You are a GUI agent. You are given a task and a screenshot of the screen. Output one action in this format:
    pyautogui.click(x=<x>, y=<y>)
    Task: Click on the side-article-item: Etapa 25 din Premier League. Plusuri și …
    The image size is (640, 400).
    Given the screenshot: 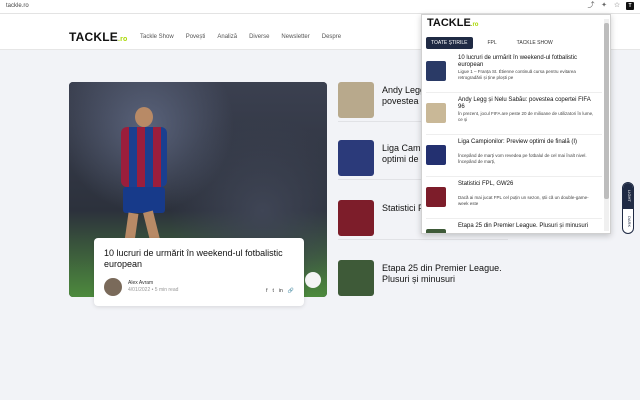 What is the action you would take?
    pyautogui.click(x=423, y=280)
    